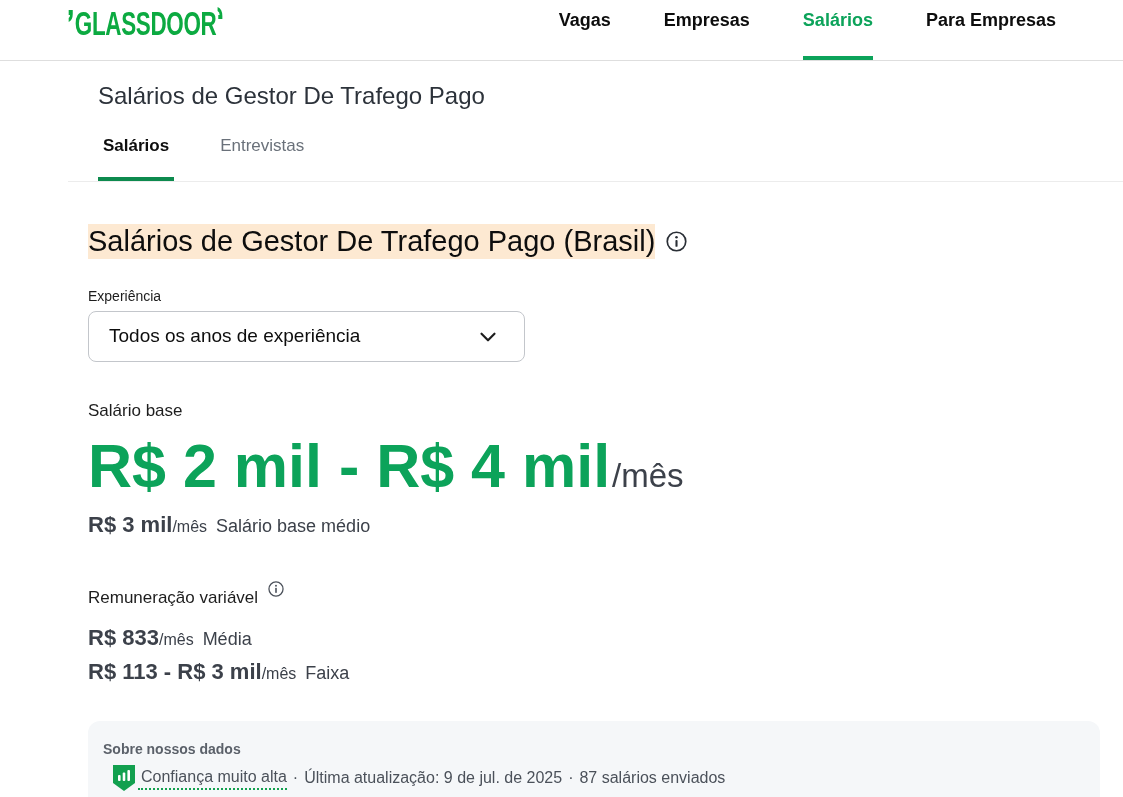  I want to click on nav-link: Vagas, so click(584, 30).